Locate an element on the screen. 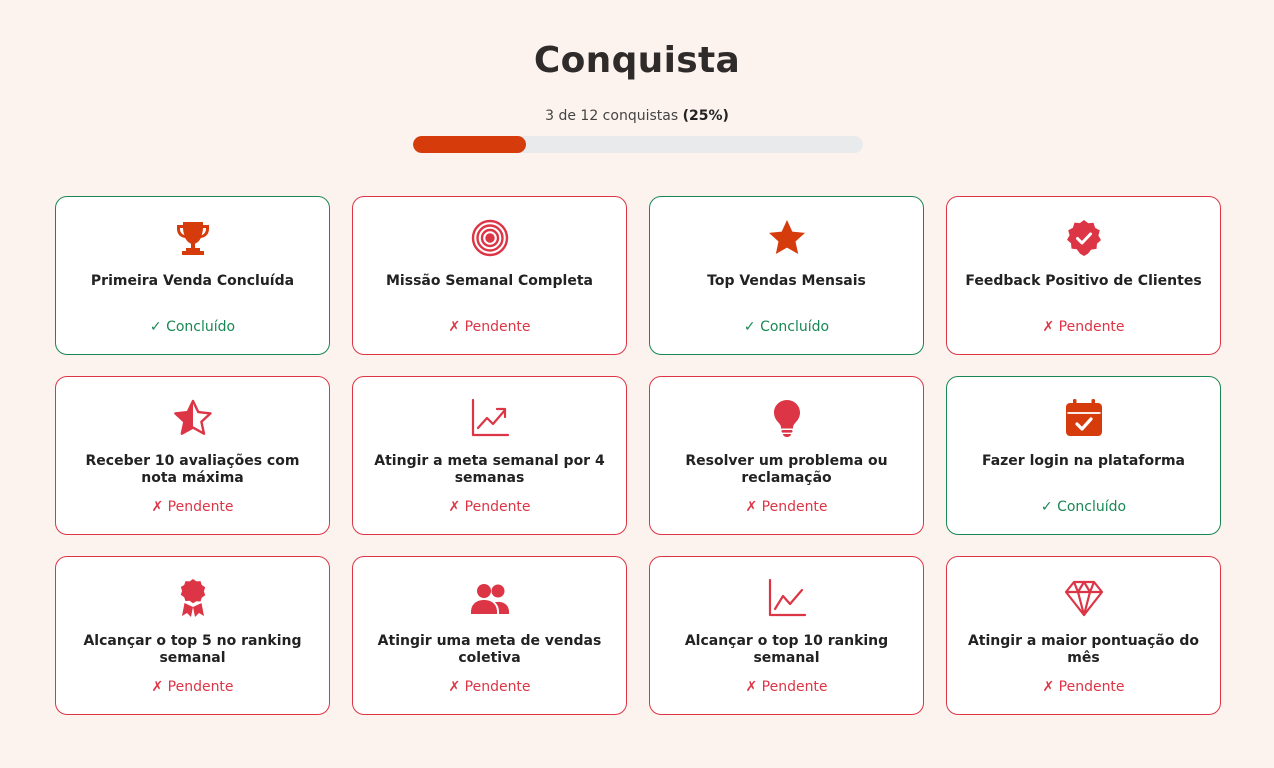 Image resolution: width=1274 pixels, height=768 pixels. graph-up-arrow-icon is located at coordinates (489, 418).